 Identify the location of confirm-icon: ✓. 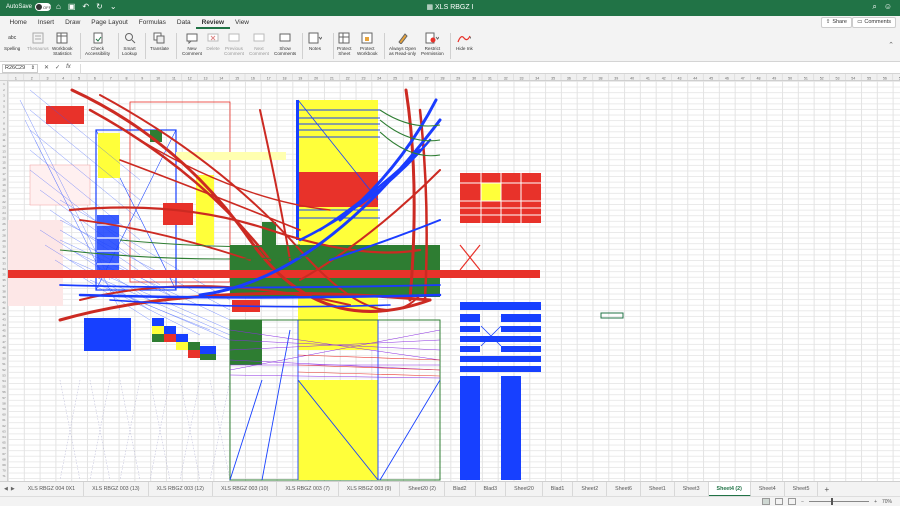
(57, 67).